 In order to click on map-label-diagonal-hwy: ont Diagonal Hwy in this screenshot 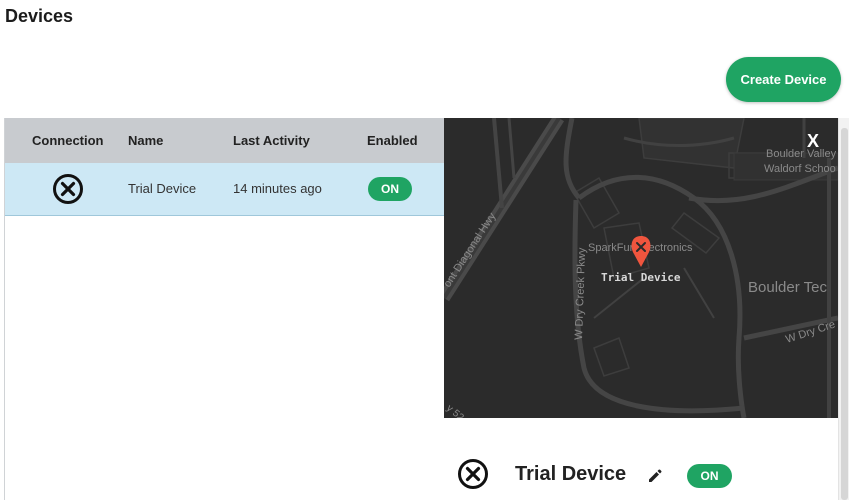, I will do `click(471, 249)`.